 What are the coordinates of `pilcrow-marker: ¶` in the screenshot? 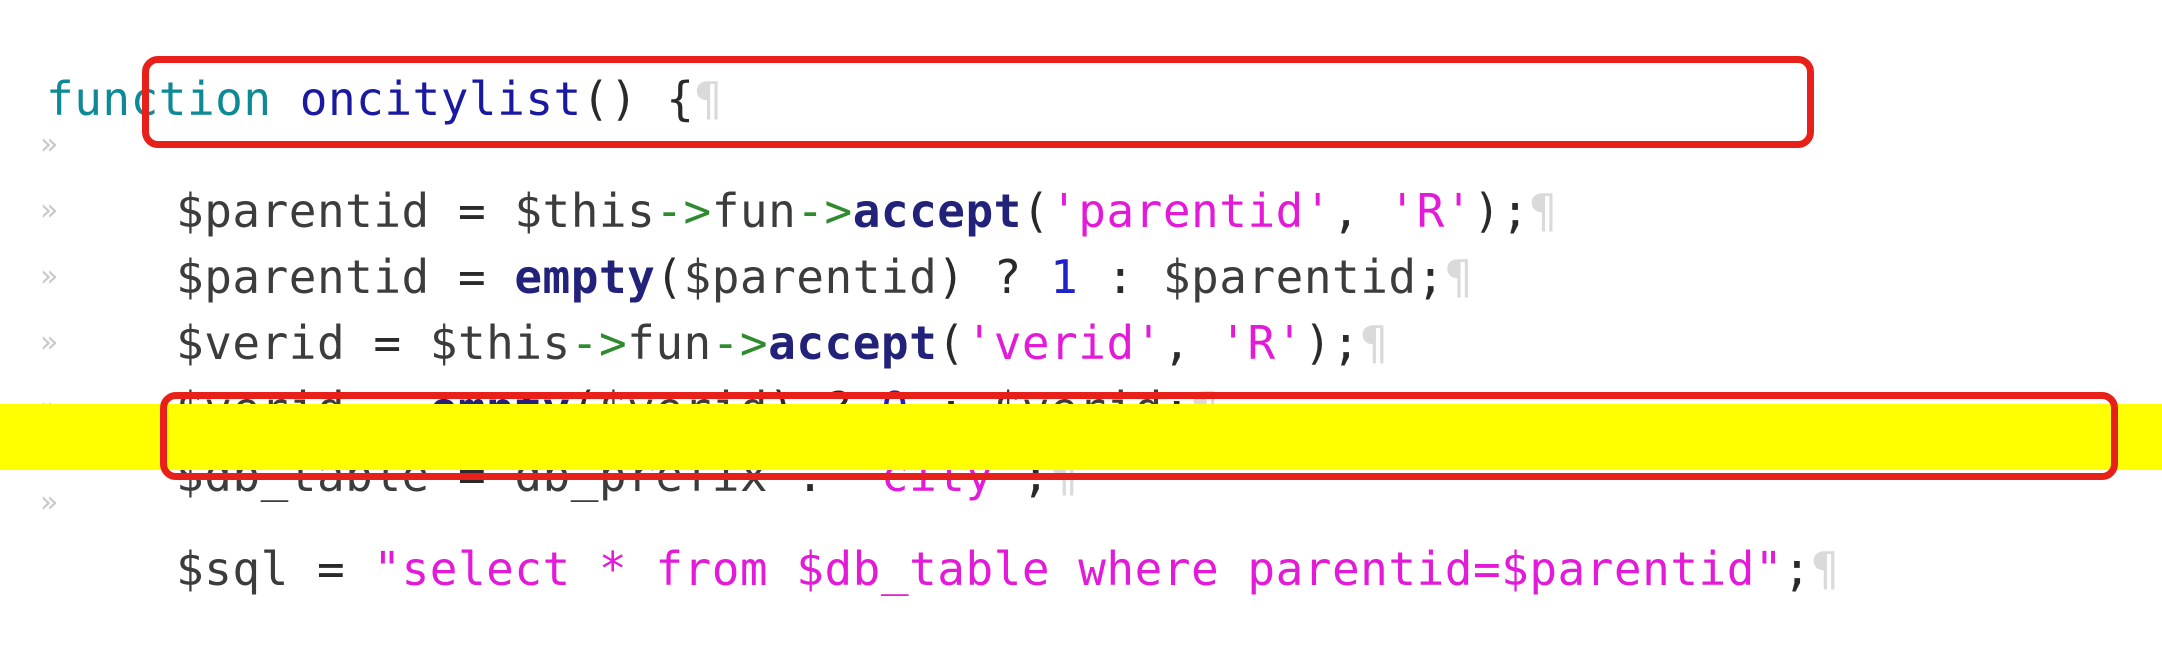 It's located at (1825, 569).